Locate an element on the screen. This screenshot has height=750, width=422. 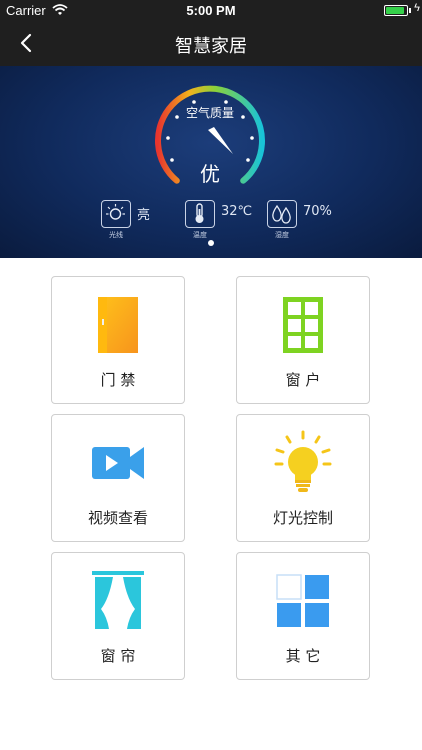
tile-other-label: 其 它 is located at coordinates (303, 656).